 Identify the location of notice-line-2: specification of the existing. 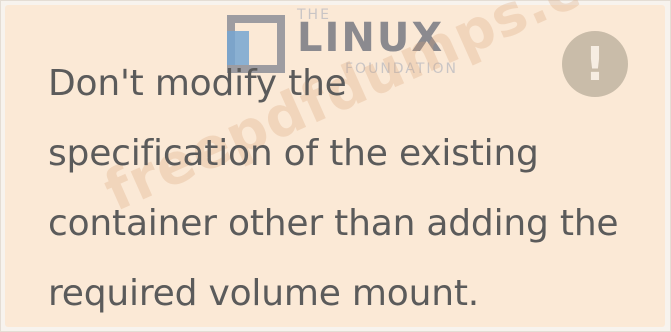
(293, 153).